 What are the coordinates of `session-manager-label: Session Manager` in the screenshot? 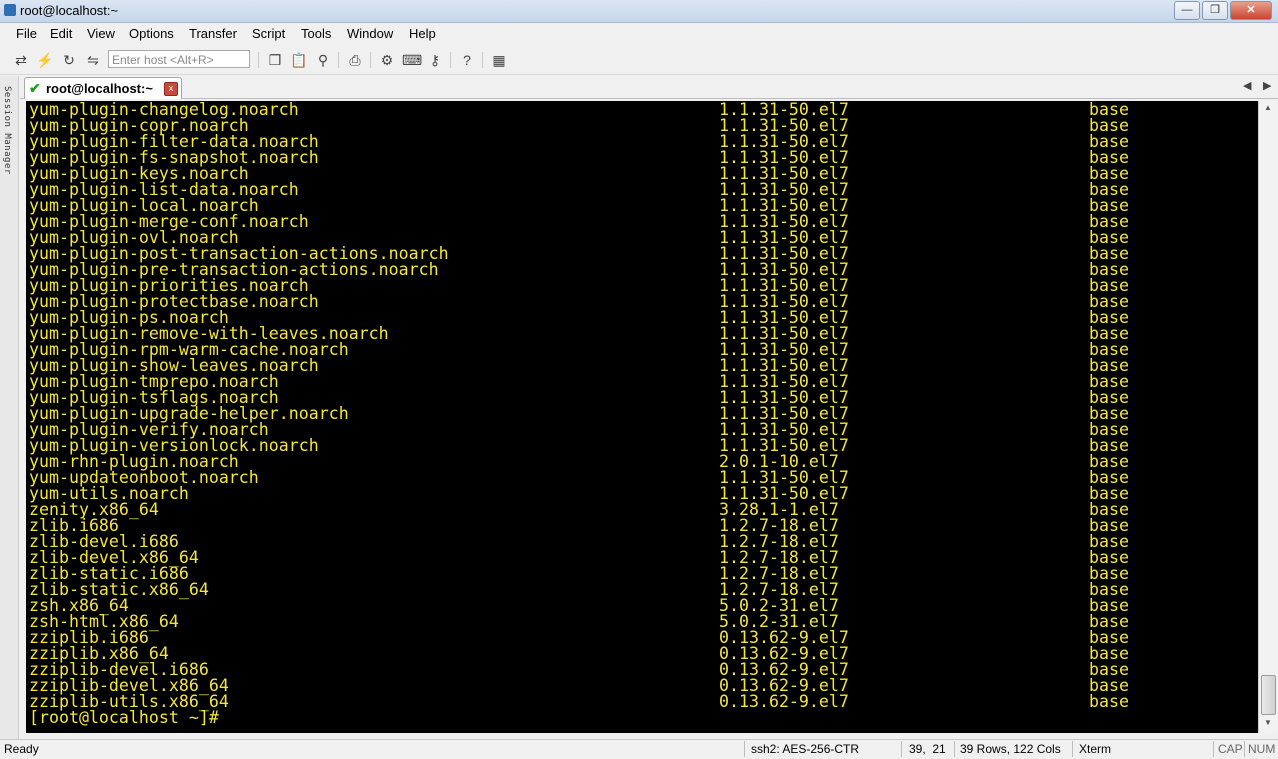 It's located at (7, 130).